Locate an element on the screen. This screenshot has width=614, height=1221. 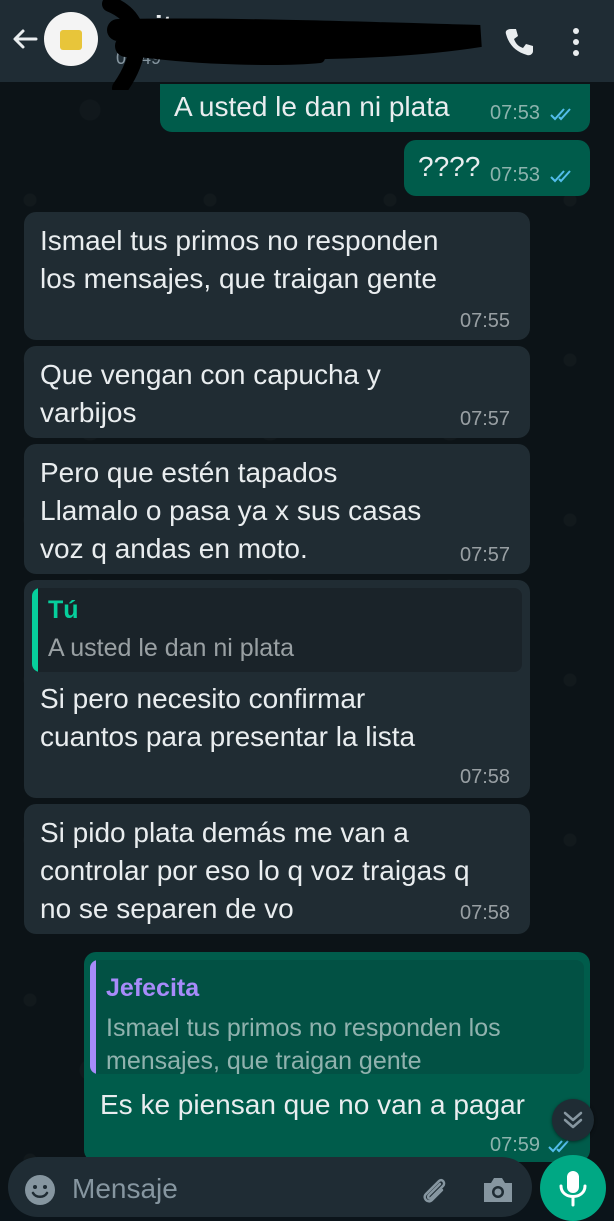
mic-button is located at coordinates (573, 1188).